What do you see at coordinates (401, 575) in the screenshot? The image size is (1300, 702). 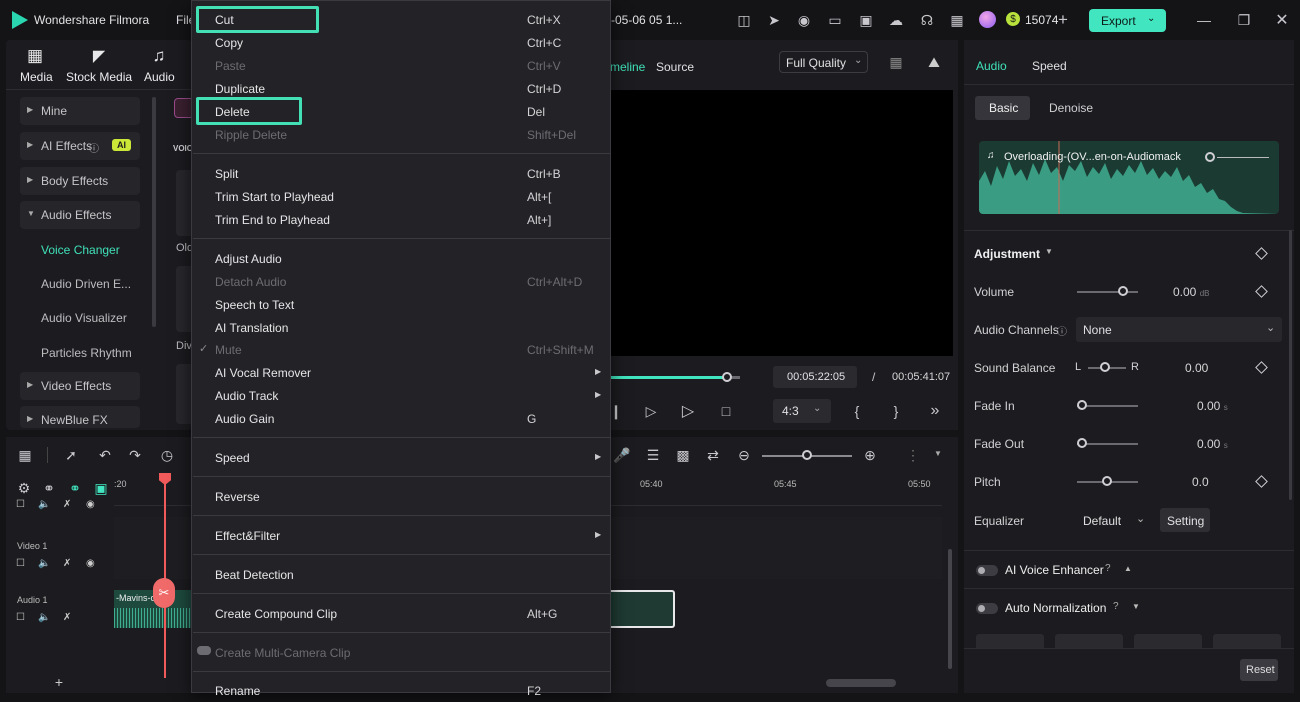 I see `menu-item-beat-detection: Beat Detection` at bounding box center [401, 575].